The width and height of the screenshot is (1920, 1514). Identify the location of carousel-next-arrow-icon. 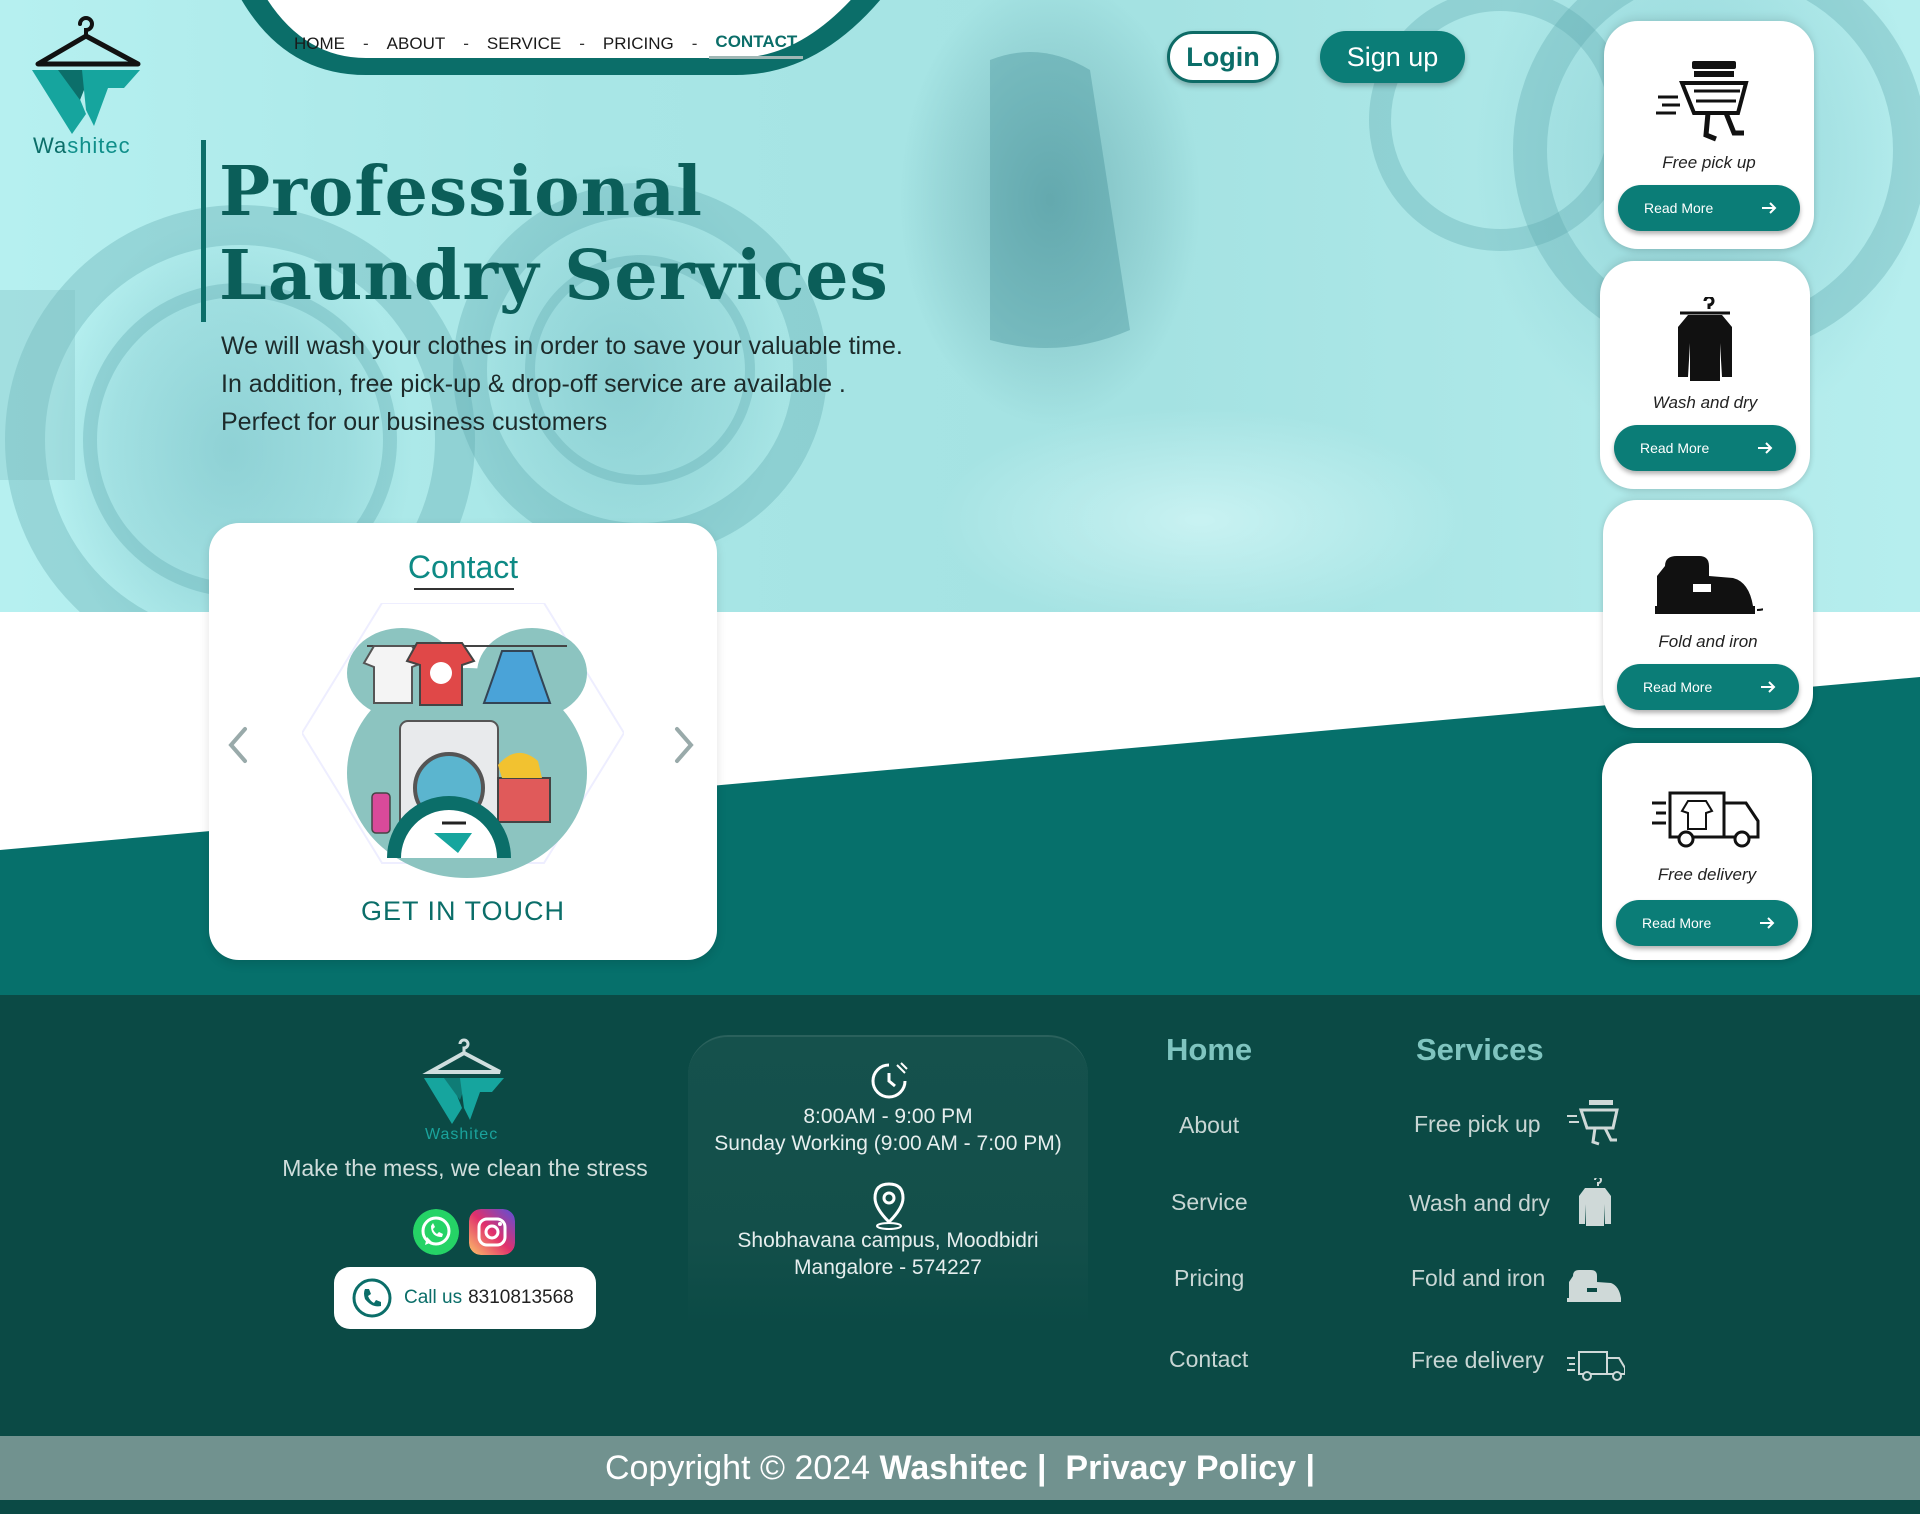
(684, 745).